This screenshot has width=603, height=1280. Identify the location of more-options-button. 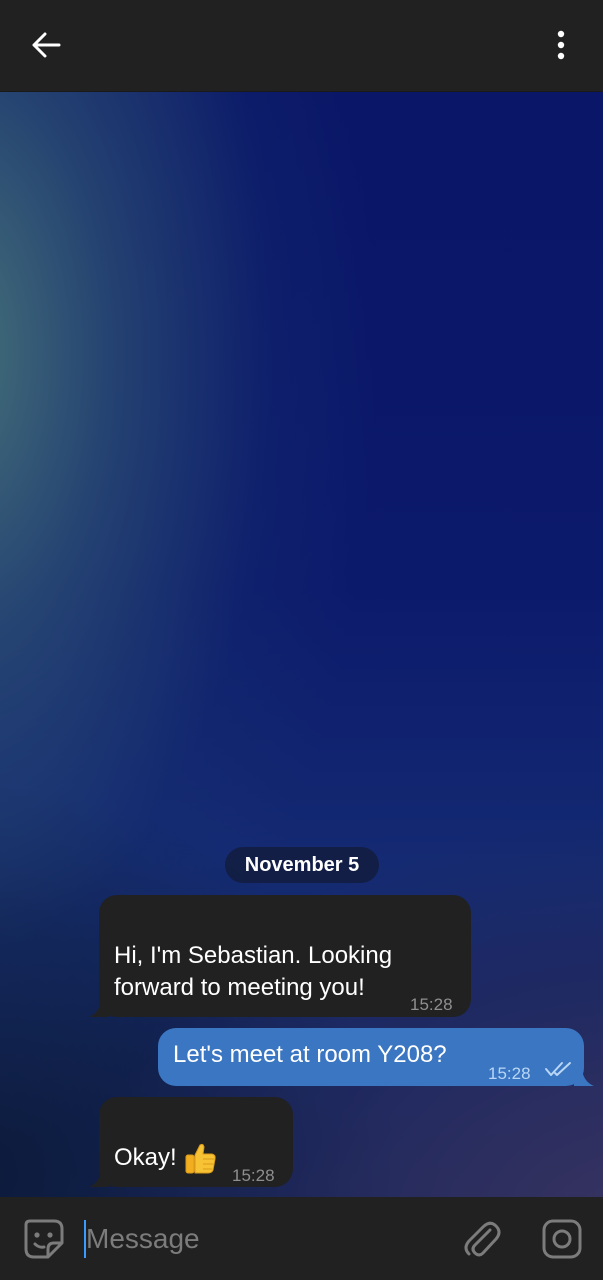
(561, 45).